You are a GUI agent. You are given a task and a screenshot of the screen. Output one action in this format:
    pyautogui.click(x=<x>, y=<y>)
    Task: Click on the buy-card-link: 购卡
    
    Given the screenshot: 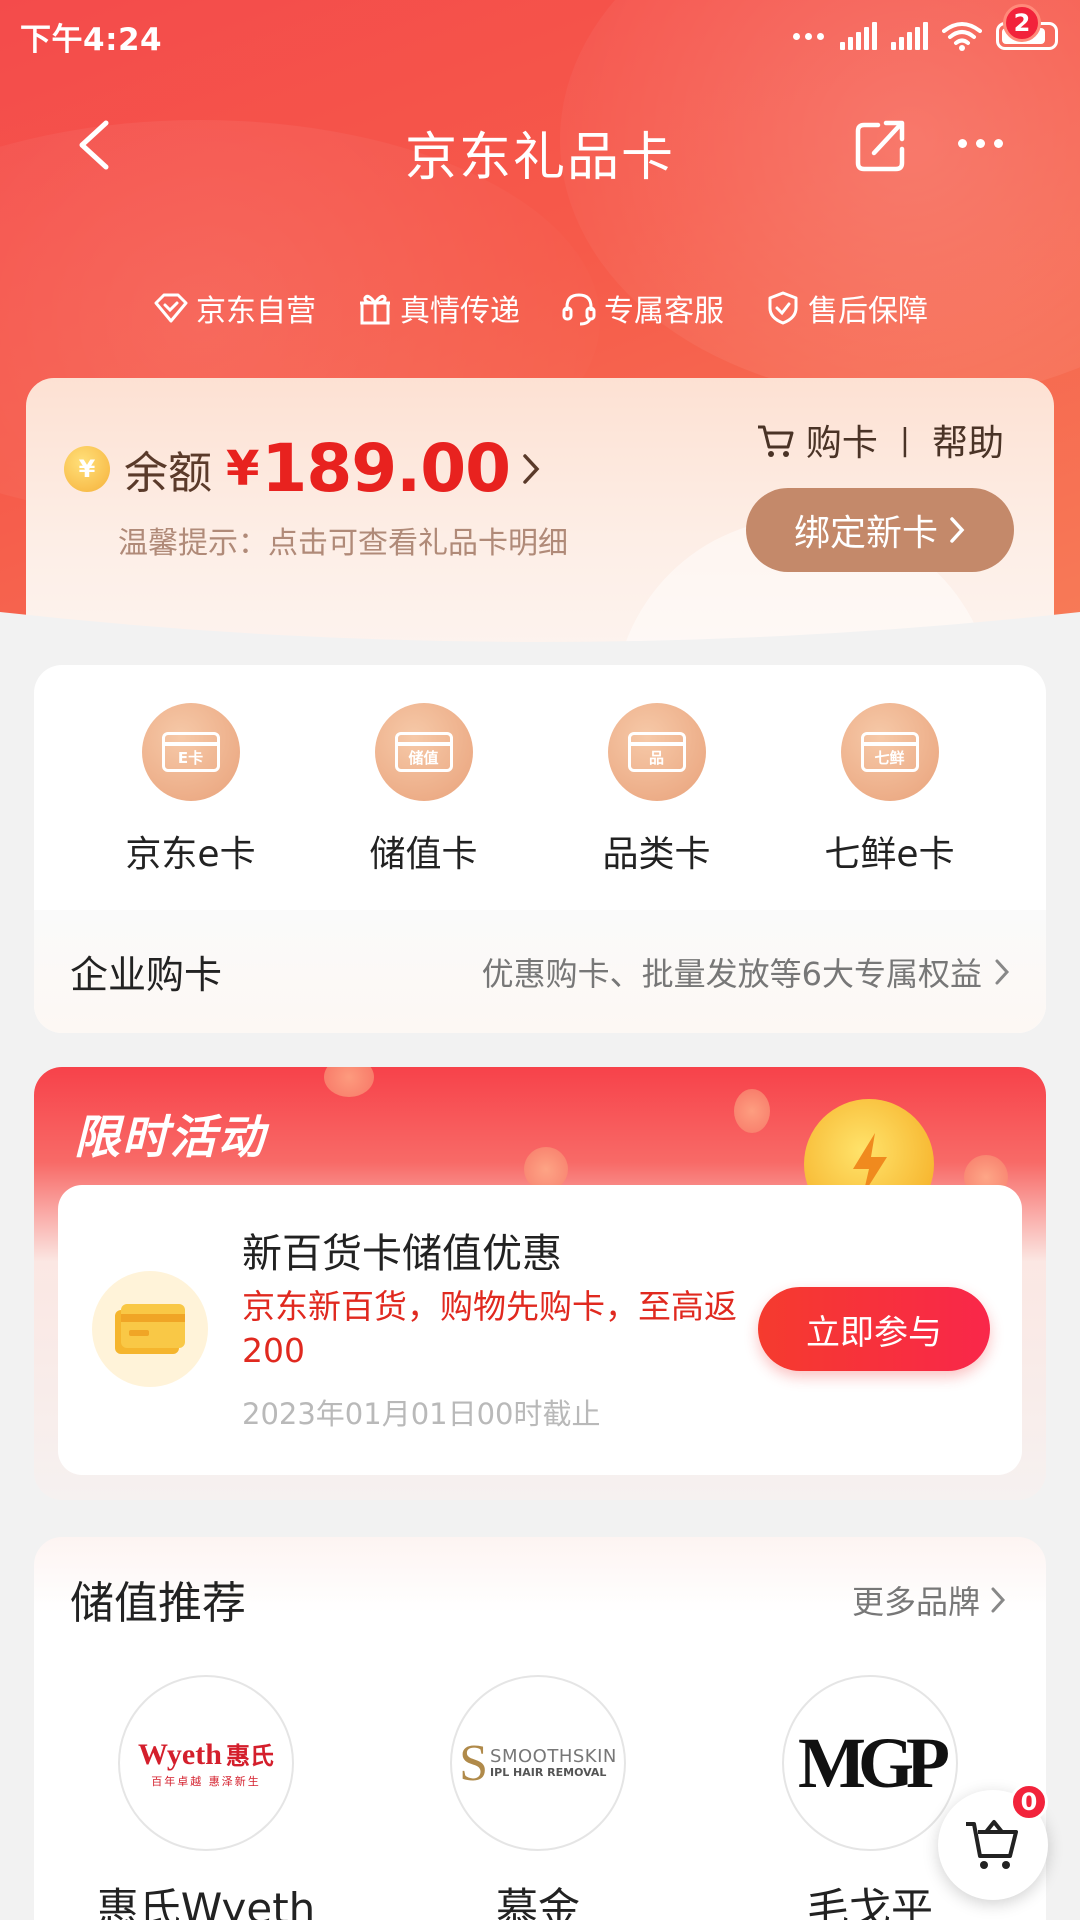 What is the action you would take?
    pyautogui.click(x=842, y=440)
    